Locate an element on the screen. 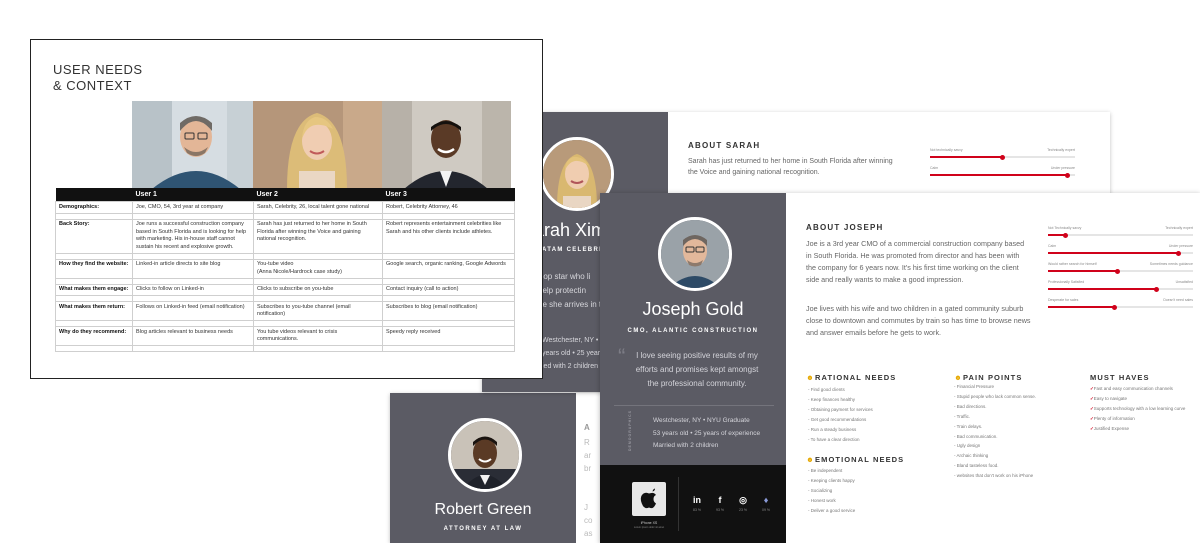 The image size is (1200, 543). list-item: Honest work is located at coordinates (831, 501).